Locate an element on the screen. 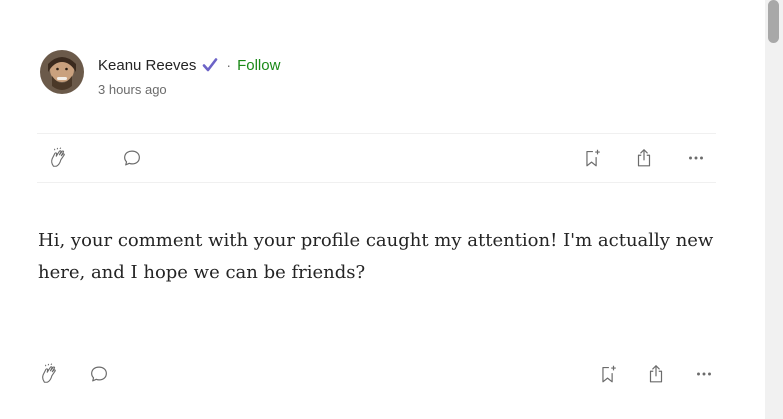 The image size is (783, 419). bottom-action-bar is located at coordinates (376, 374).